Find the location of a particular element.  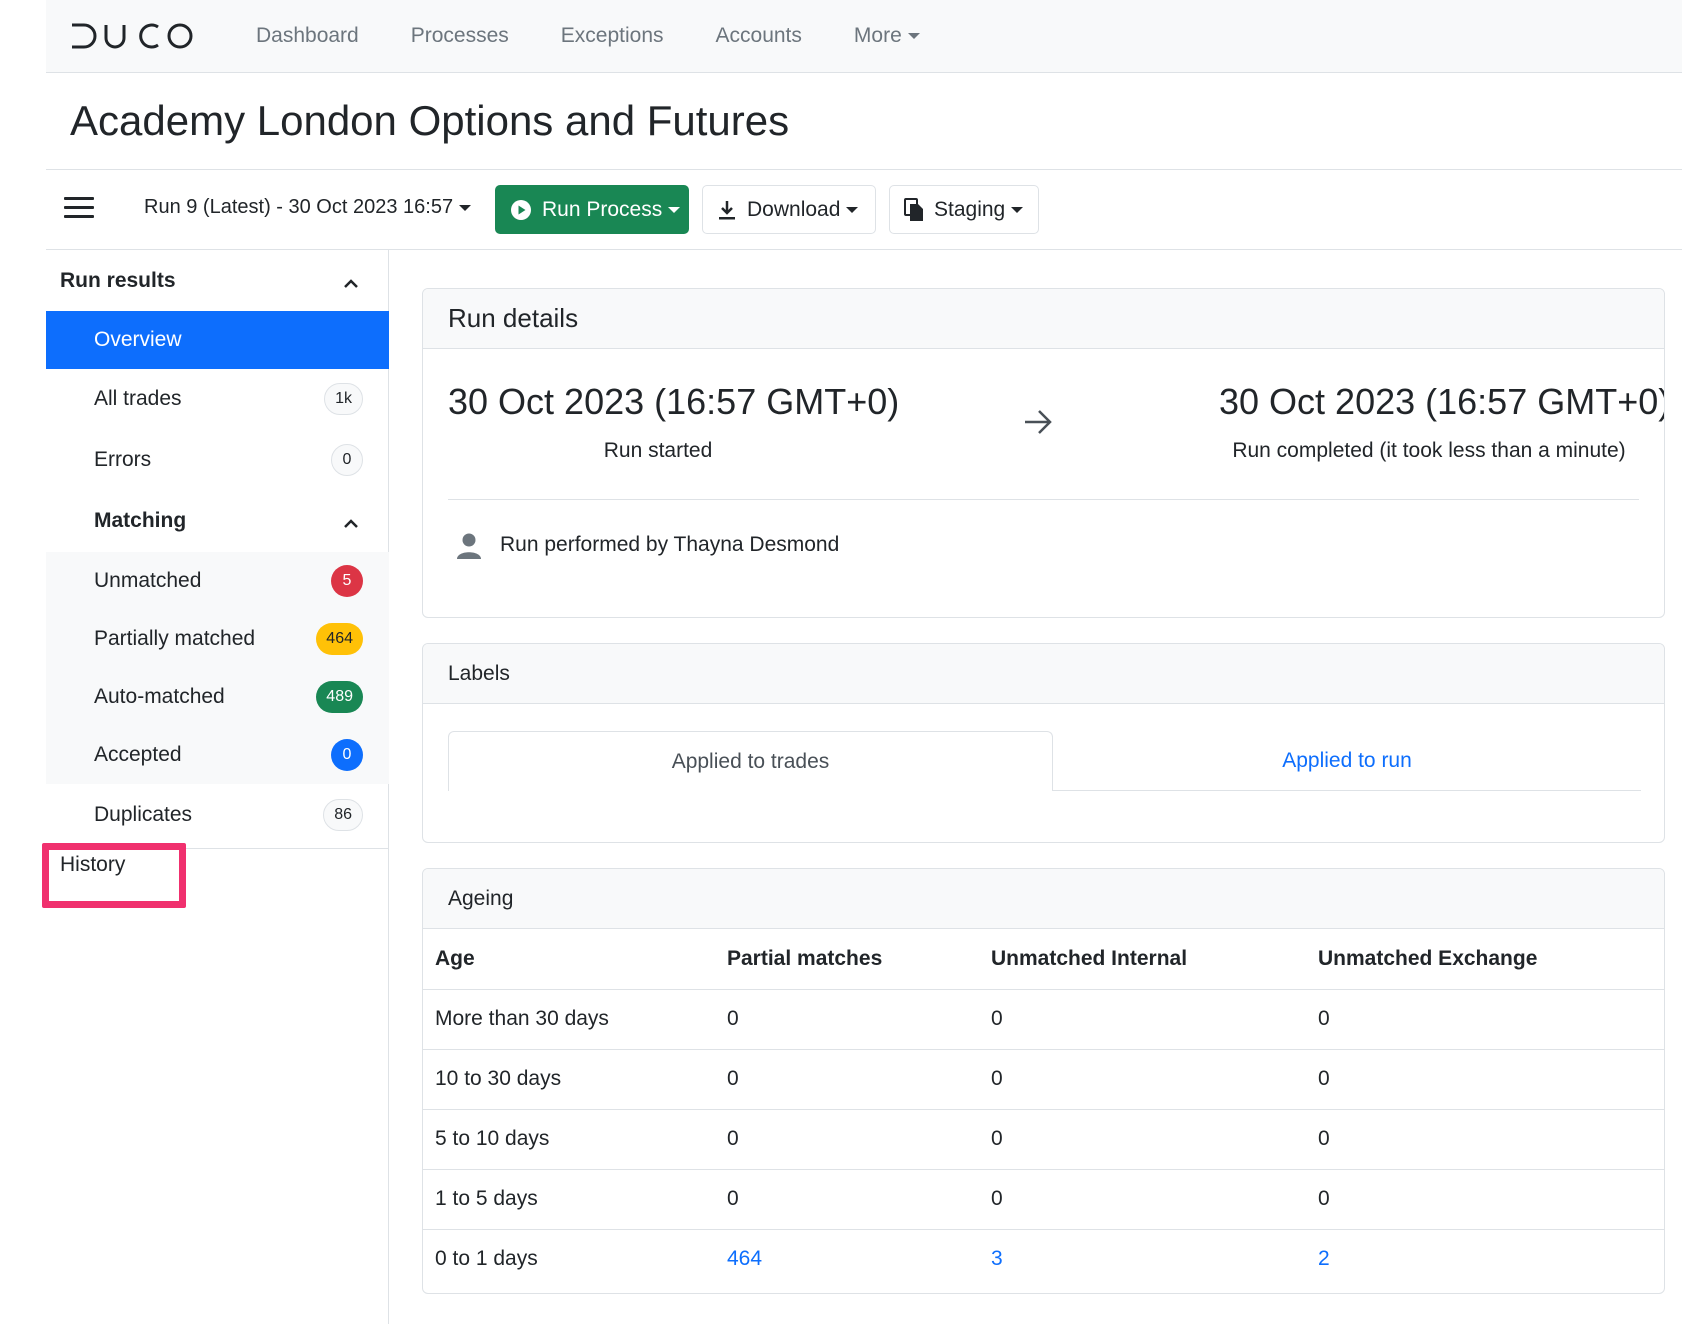

column-header-unmatched-exchange: Unmatched Exchange is located at coordinates (1485, 959).